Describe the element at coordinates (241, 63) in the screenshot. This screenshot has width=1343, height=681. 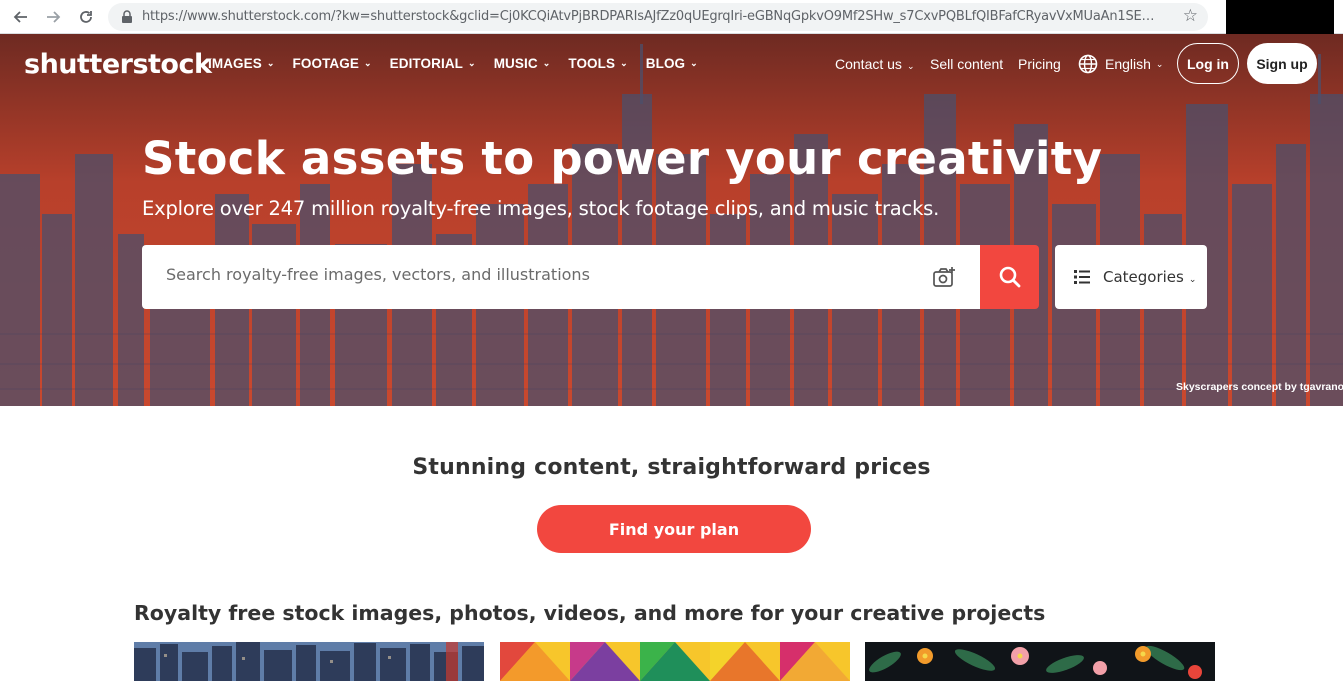
I see `nav-images: IMAGES ⌄` at that location.